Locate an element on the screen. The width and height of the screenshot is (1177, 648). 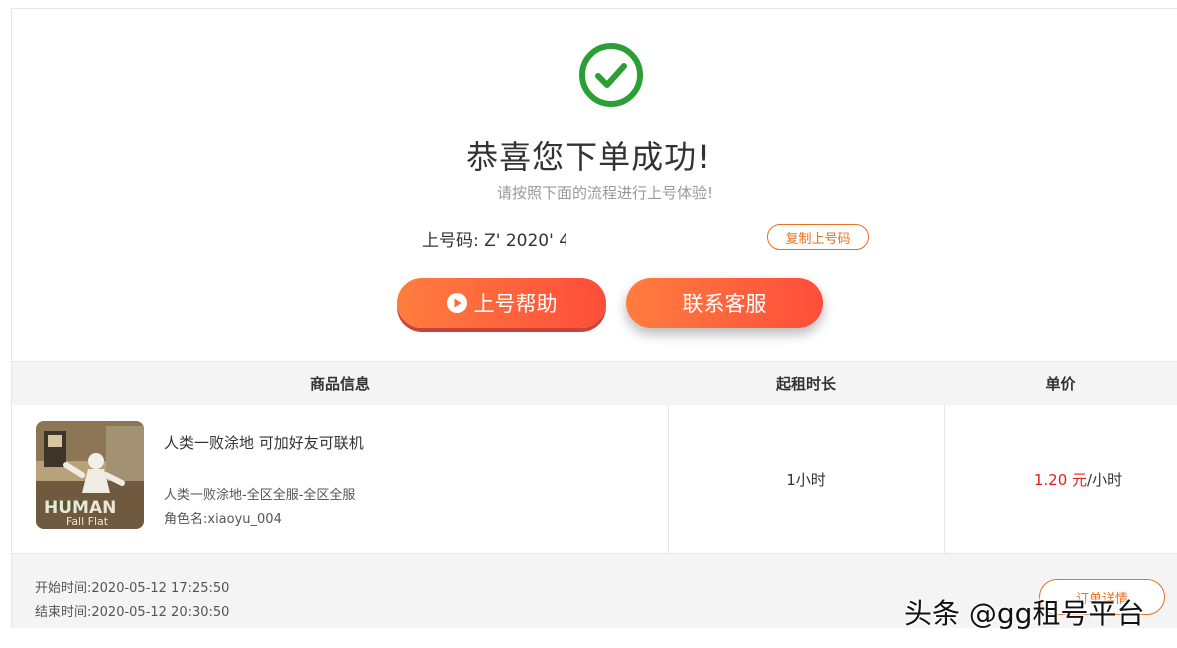
contact-service-label: 联系客服 is located at coordinates (724, 304).